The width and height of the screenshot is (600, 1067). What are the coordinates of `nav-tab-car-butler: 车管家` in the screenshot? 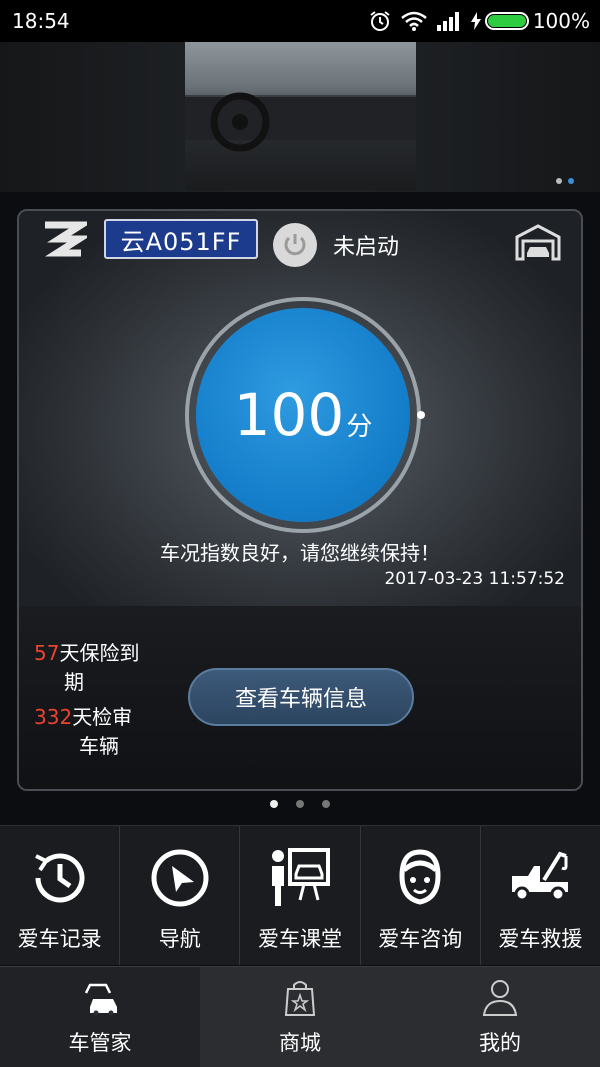 It's located at (100, 1017).